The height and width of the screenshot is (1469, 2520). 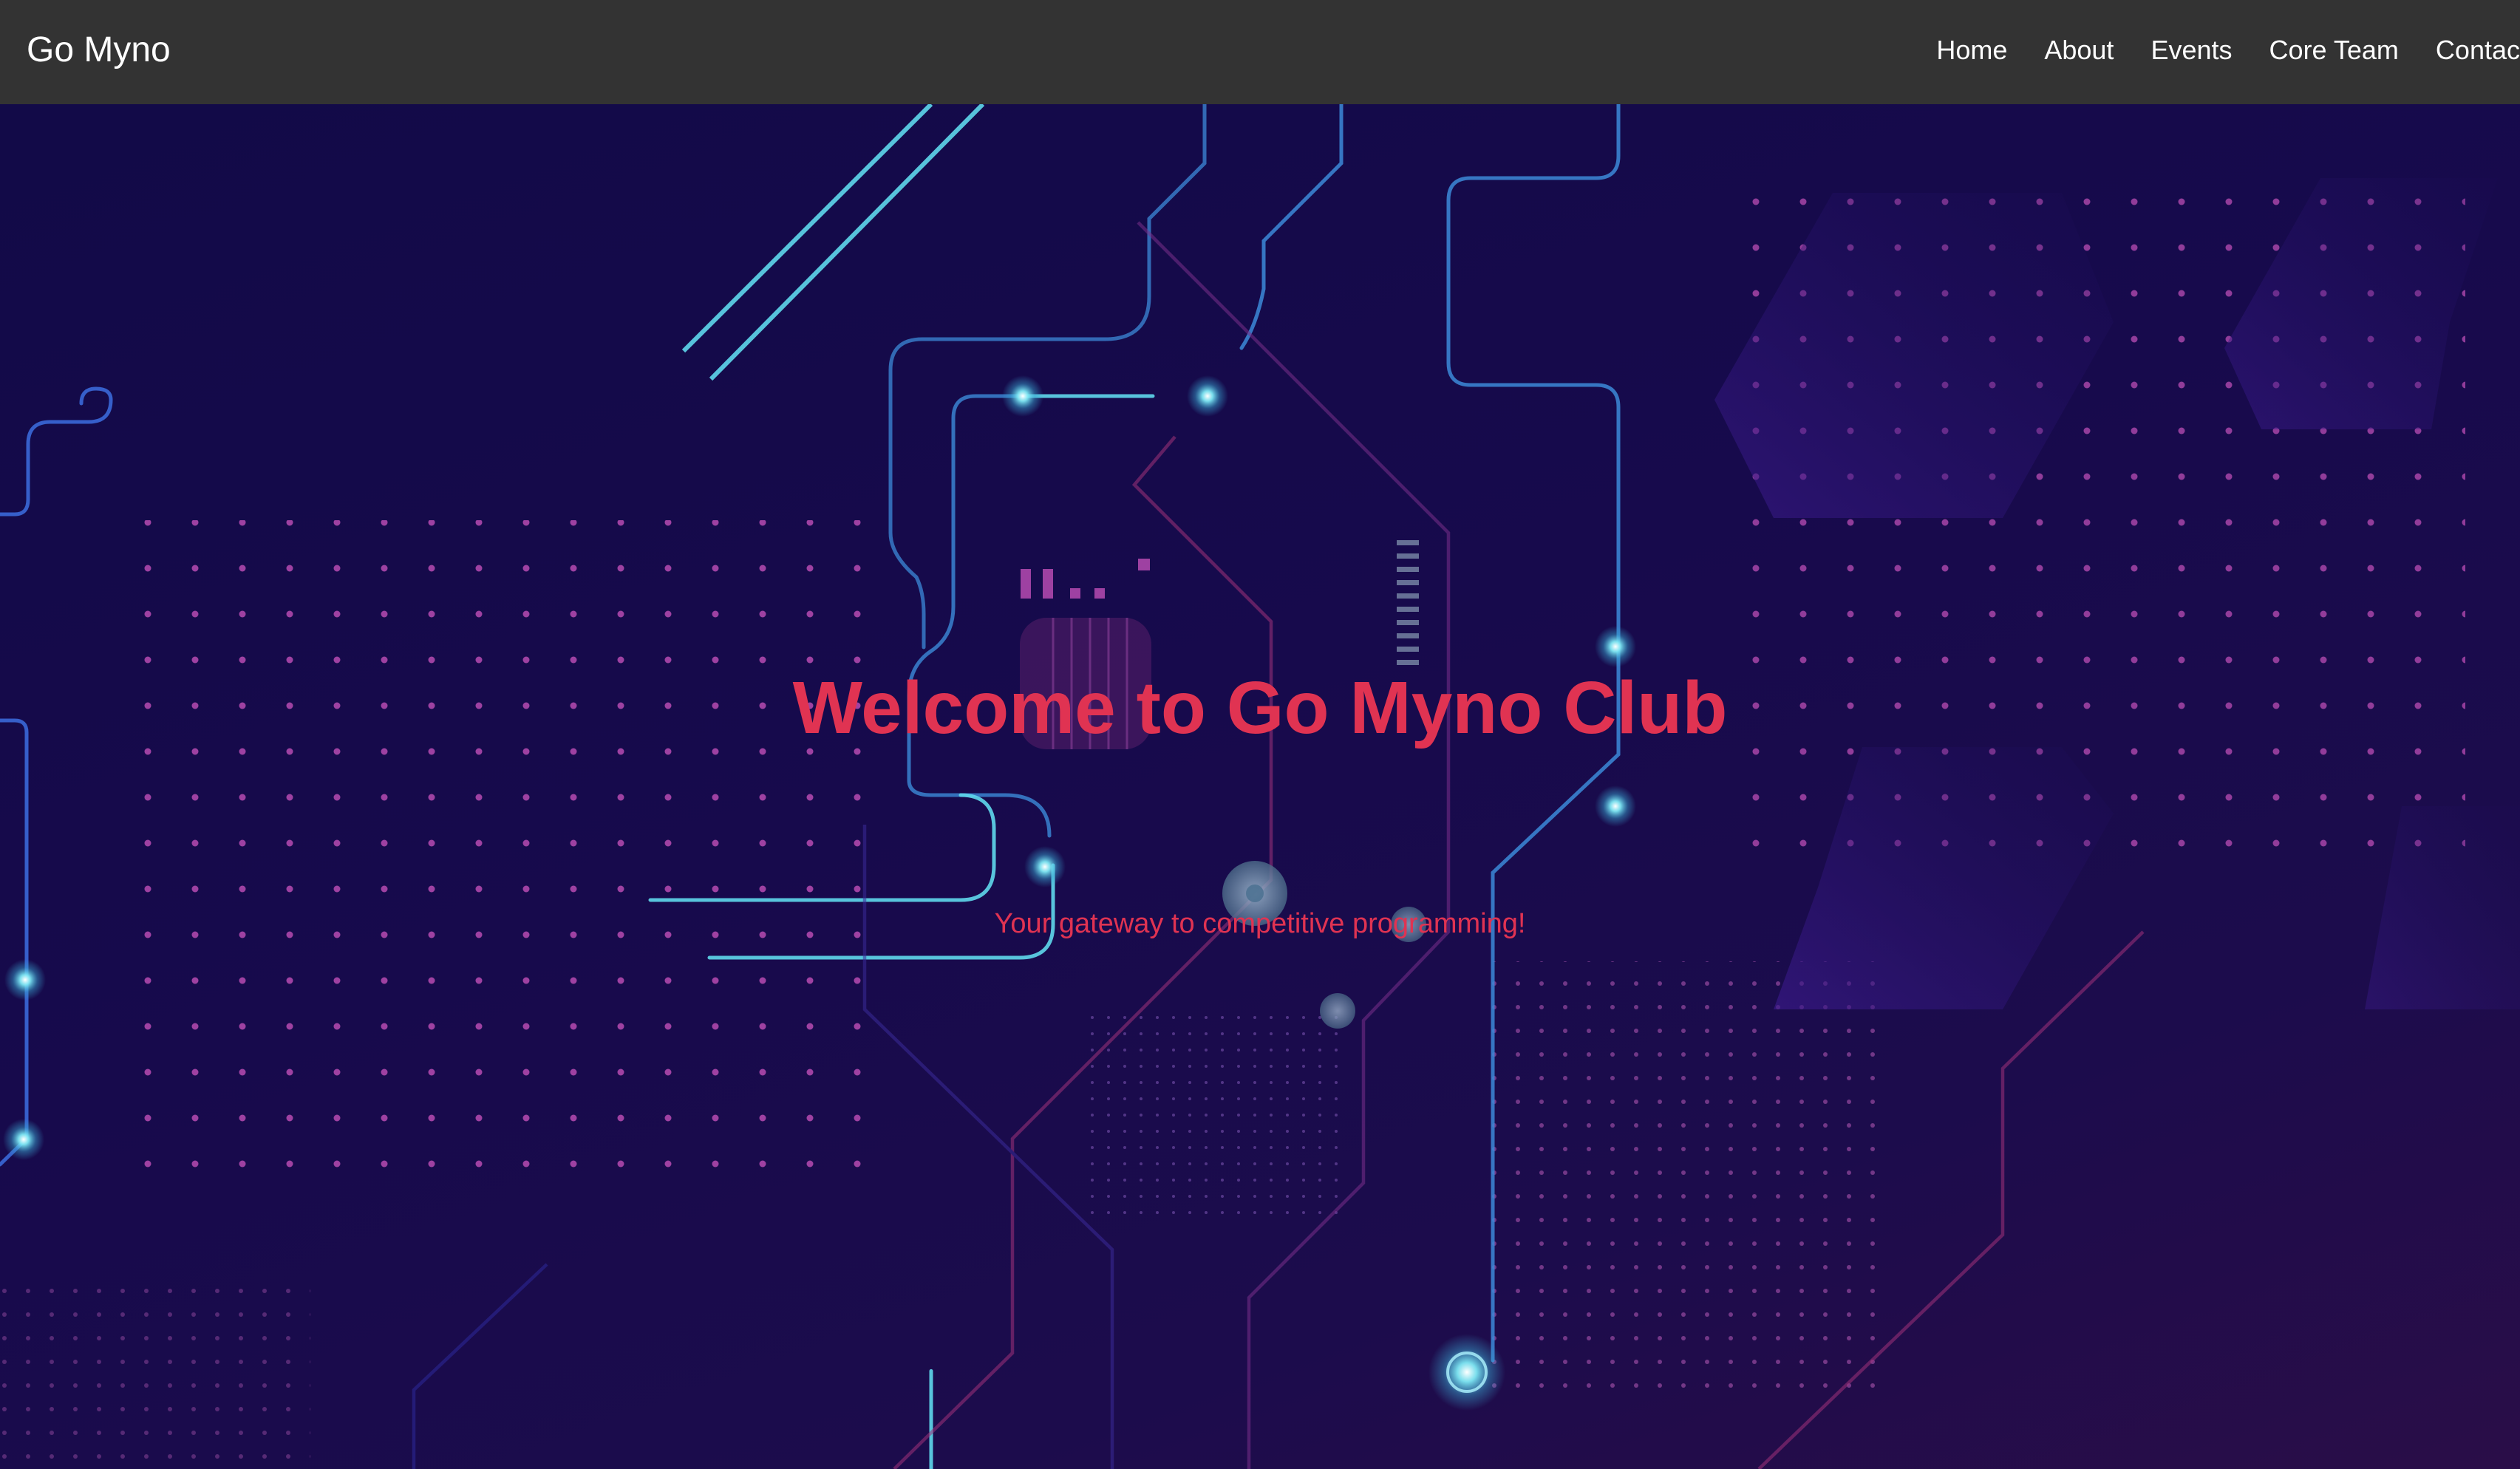 I want to click on dot-grid-center, so click(x=1212, y=1116).